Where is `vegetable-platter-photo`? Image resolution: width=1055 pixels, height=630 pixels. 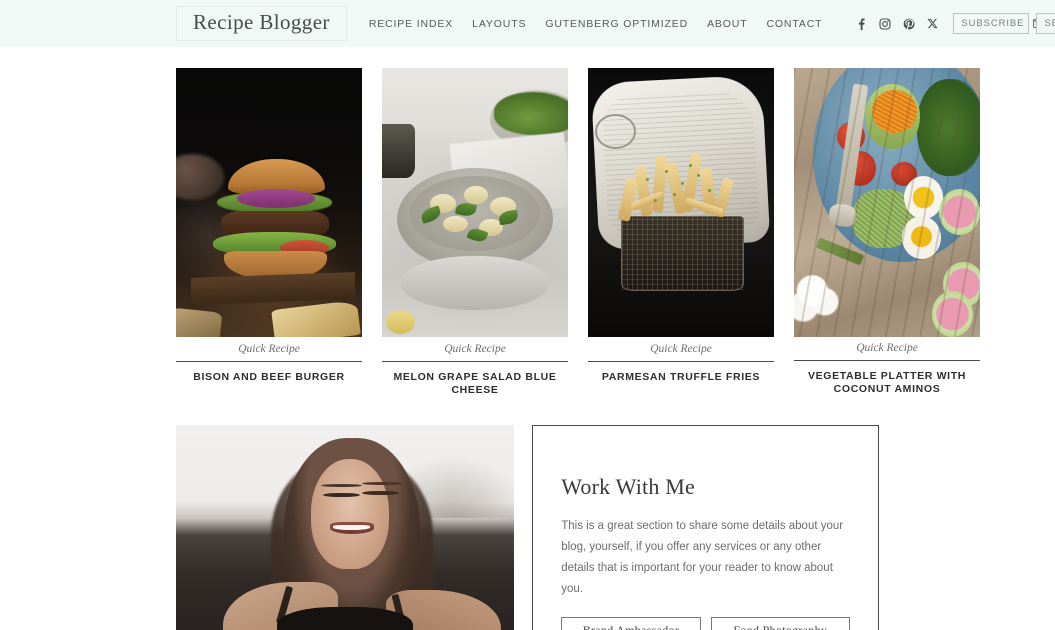
vegetable-platter-photo is located at coordinates (887, 202).